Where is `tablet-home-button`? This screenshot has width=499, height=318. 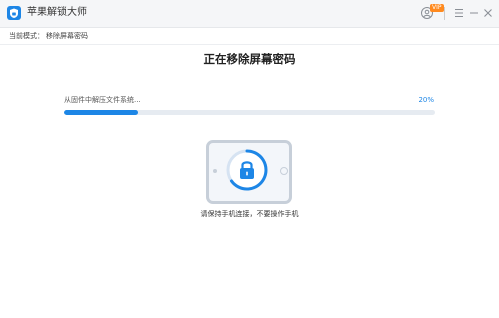
tablet-home-button is located at coordinates (284, 171).